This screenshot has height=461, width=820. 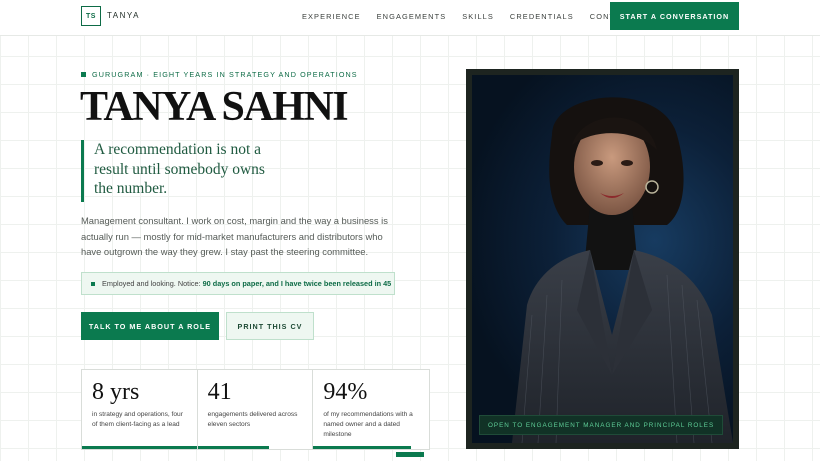 What do you see at coordinates (219, 392) in the screenshot?
I see `stat-value: 41` at bounding box center [219, 392].